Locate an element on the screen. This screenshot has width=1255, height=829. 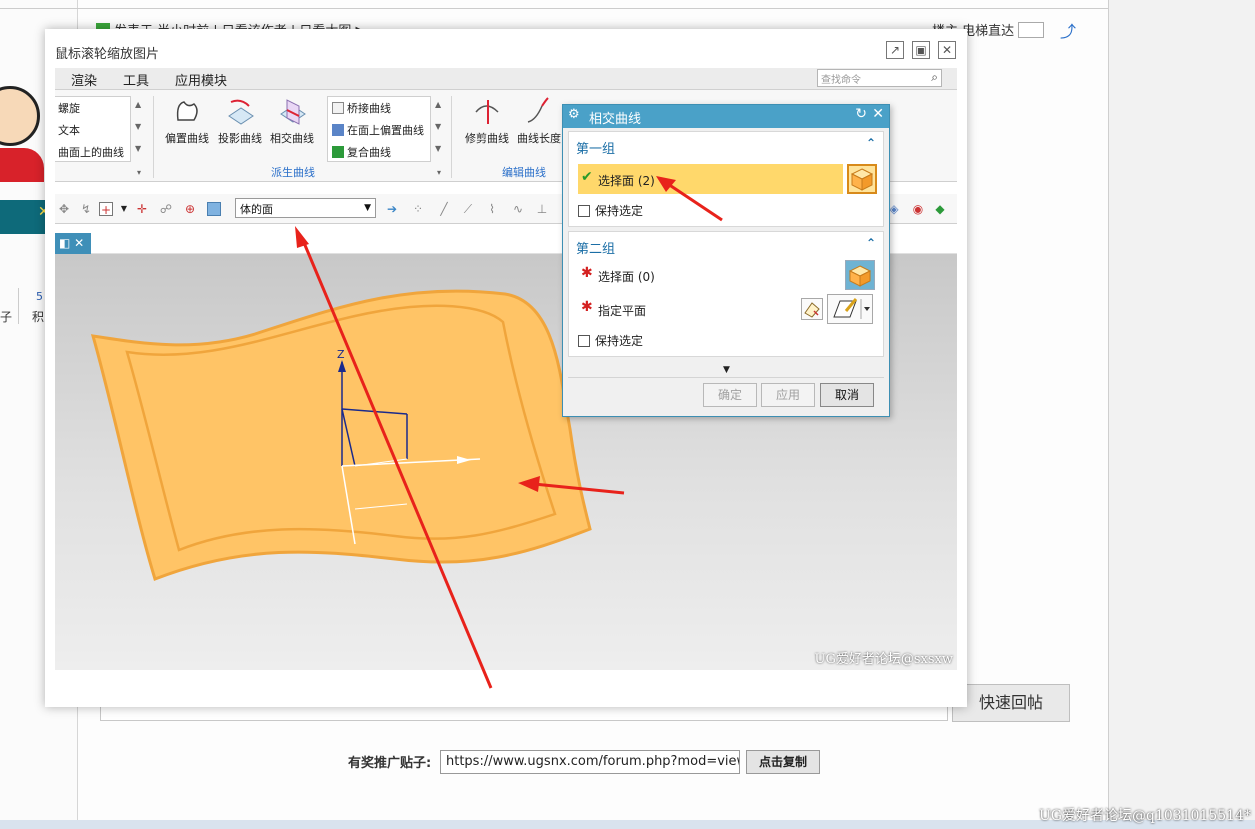
copy-button: 点击复制 is located at coordinates (783, 762).